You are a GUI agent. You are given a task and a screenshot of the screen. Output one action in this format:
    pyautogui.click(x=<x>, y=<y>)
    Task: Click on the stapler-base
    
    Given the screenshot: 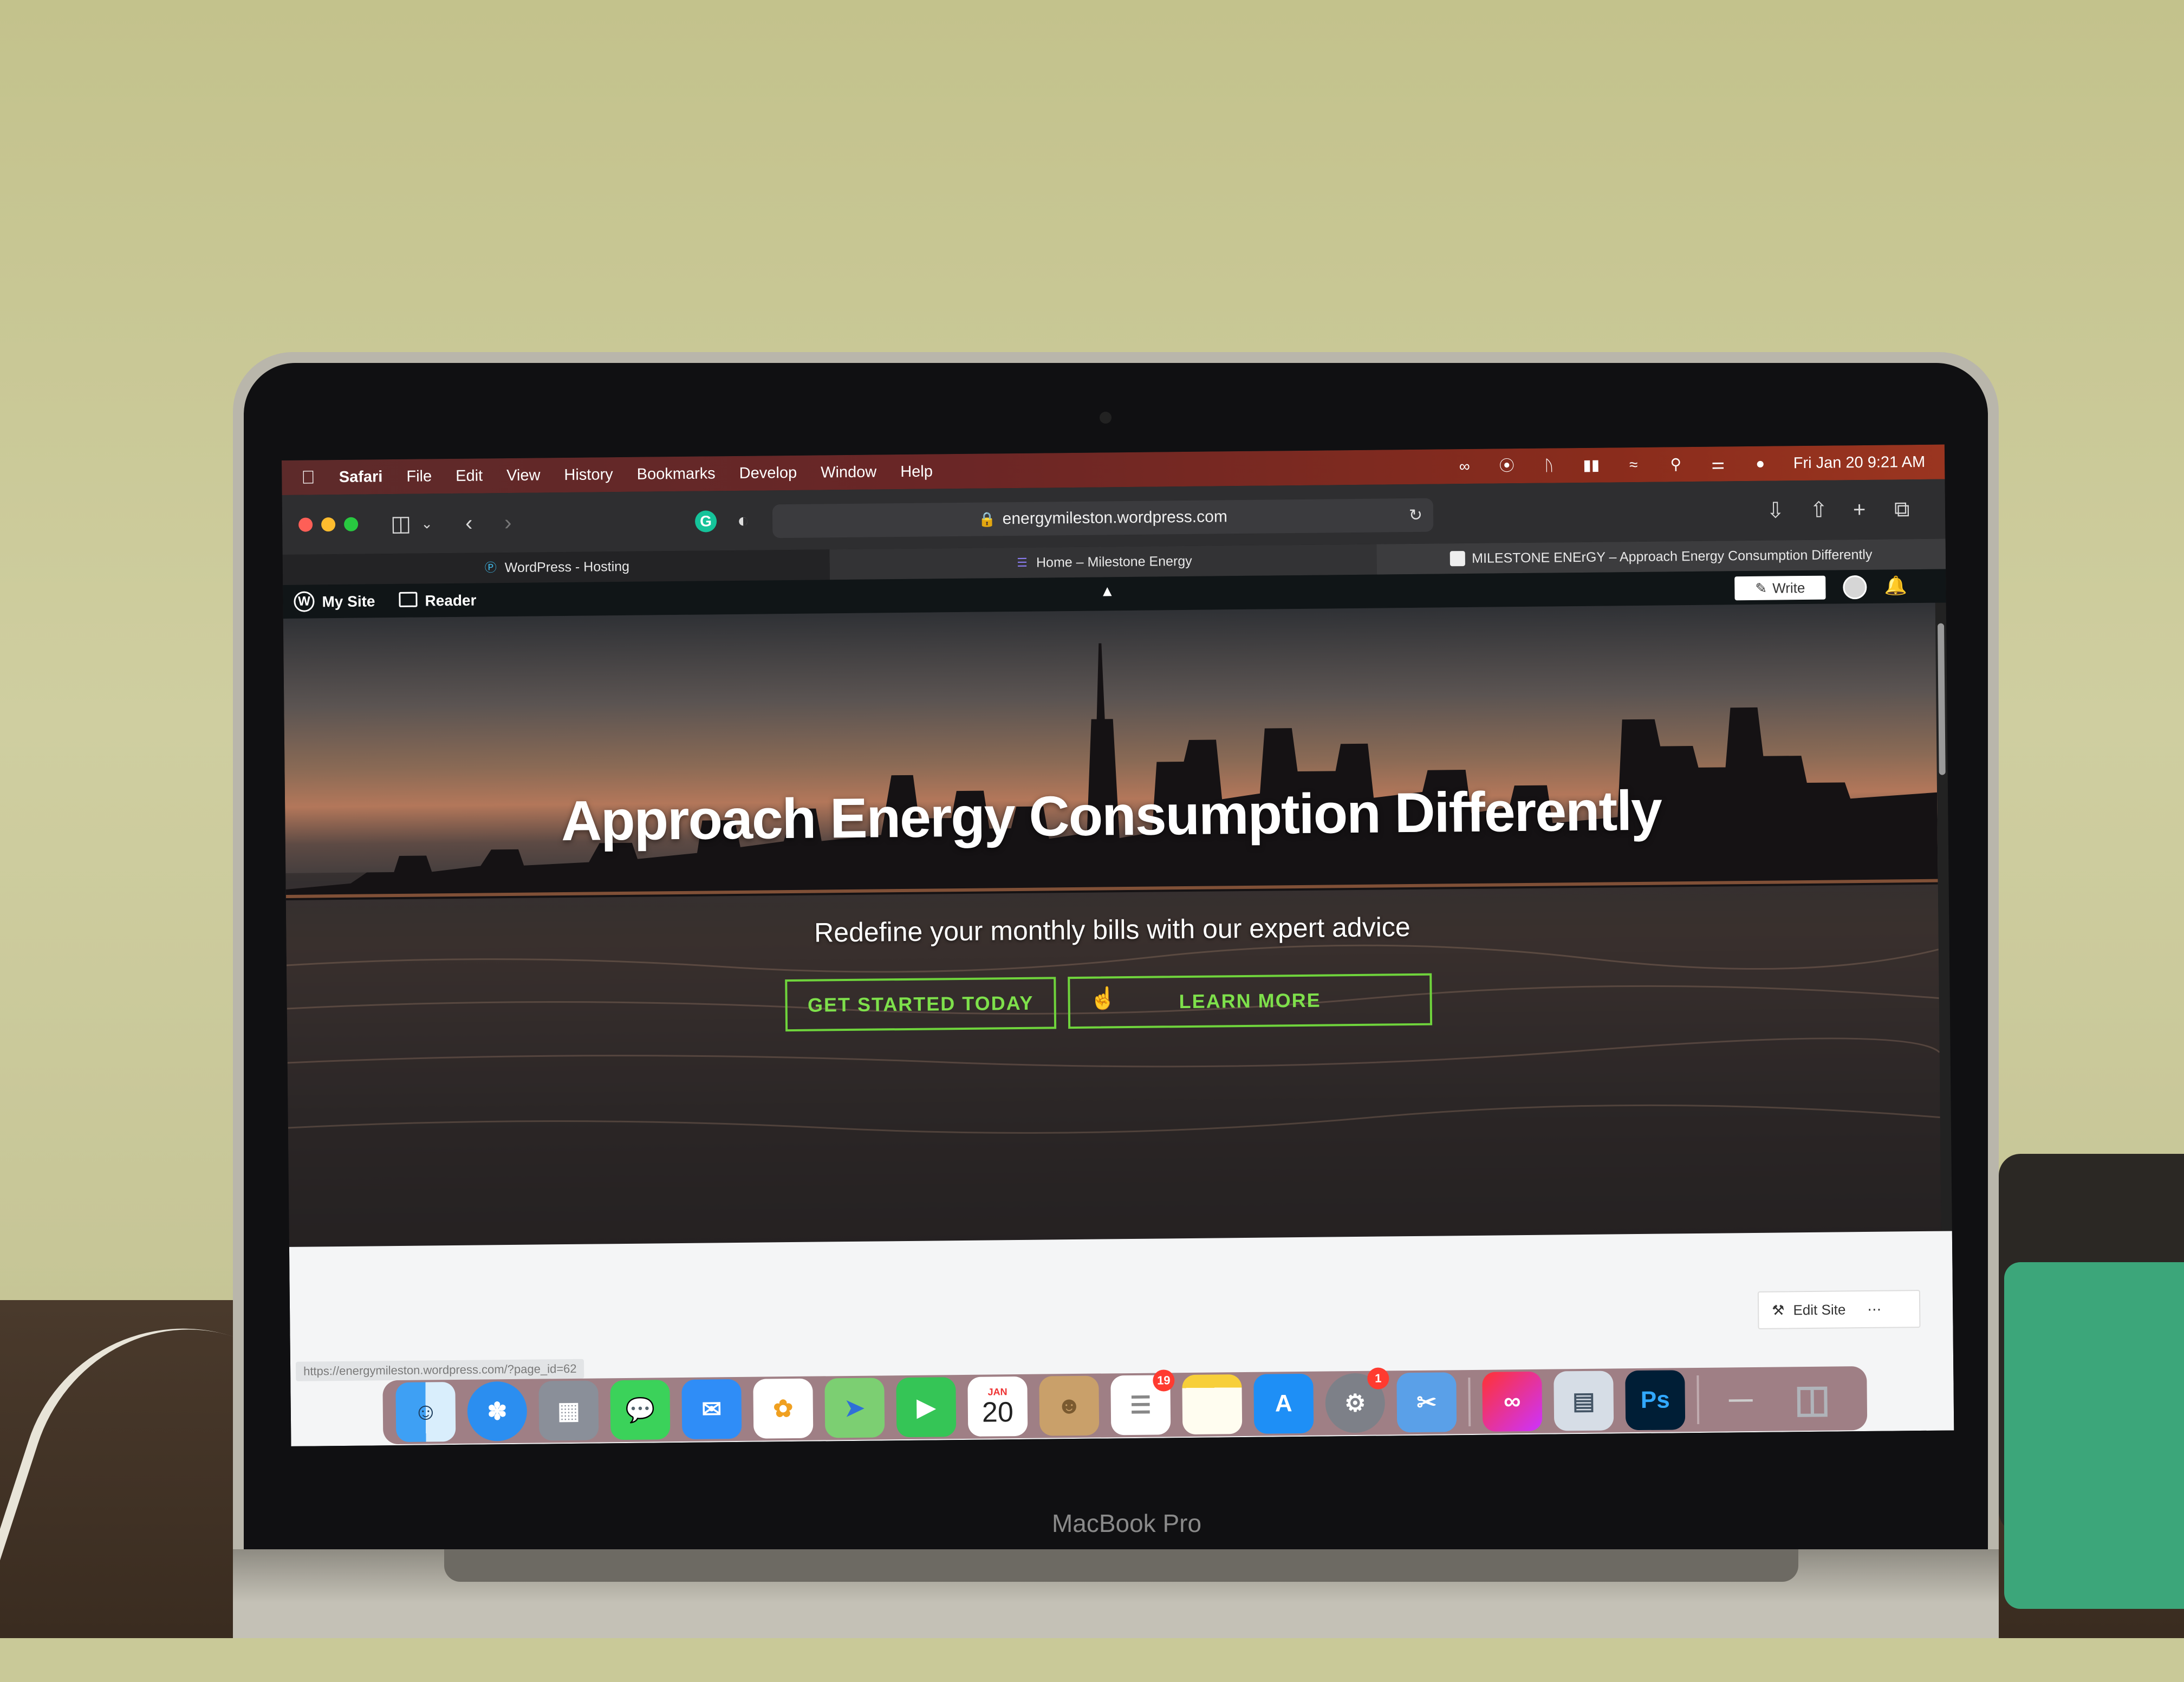 What is the action you would take?
    pyautogui.click(x=2094, y=1435)
    